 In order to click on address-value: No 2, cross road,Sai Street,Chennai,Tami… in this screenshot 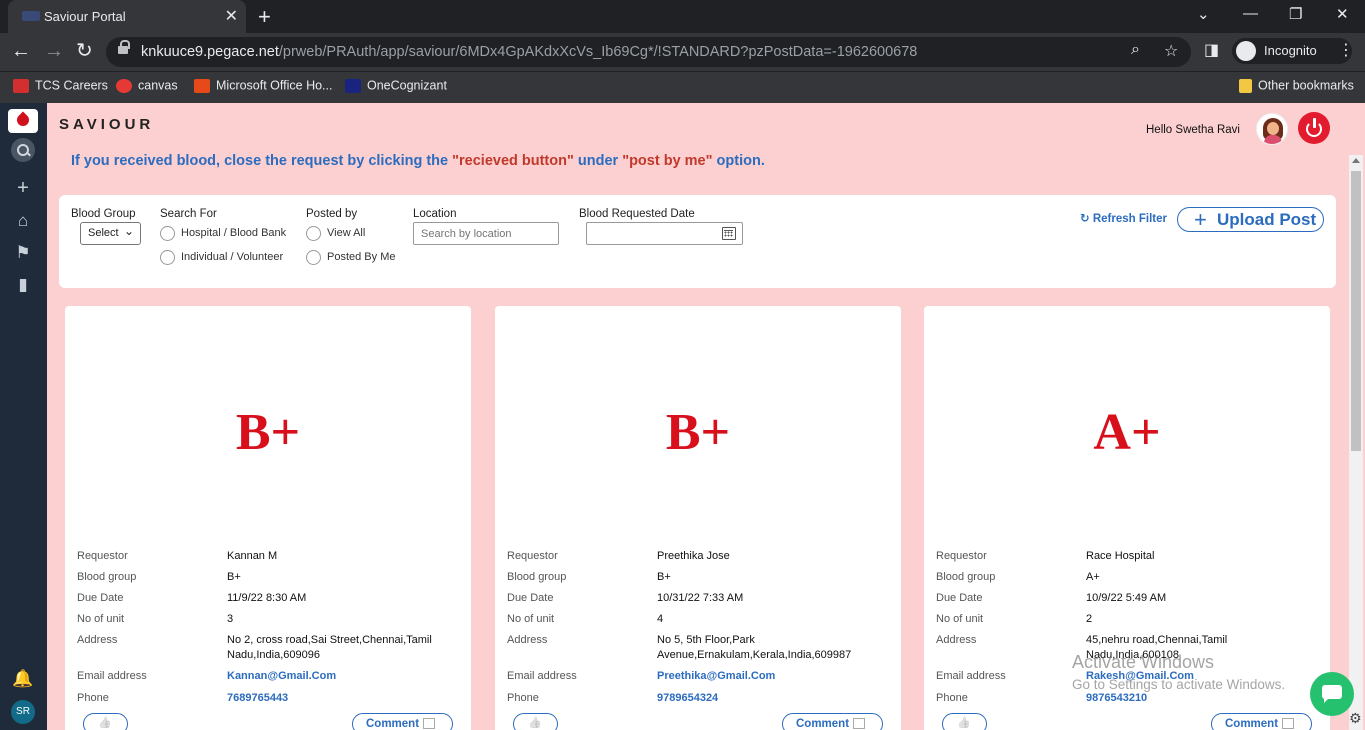, I will do `click(329, 647)`.